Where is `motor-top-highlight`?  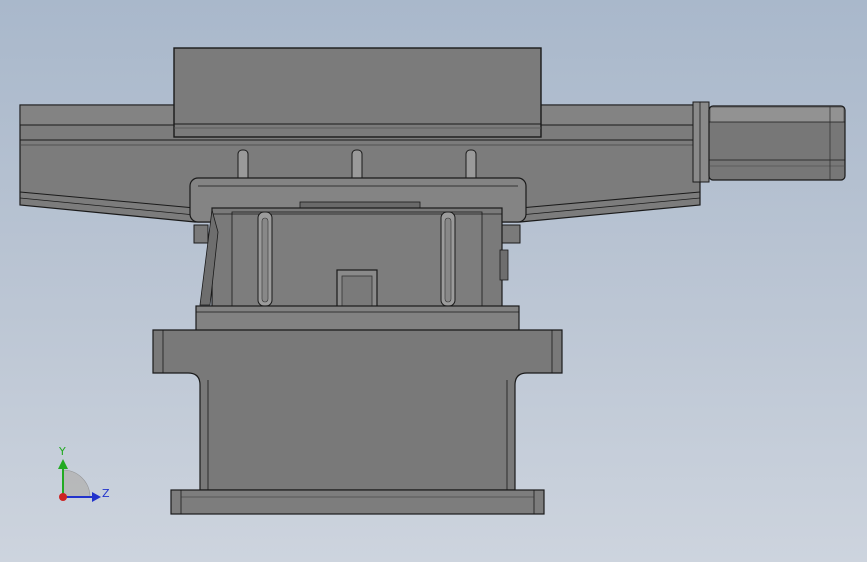
motor-top-highlight is located at coordinates (777, 115).